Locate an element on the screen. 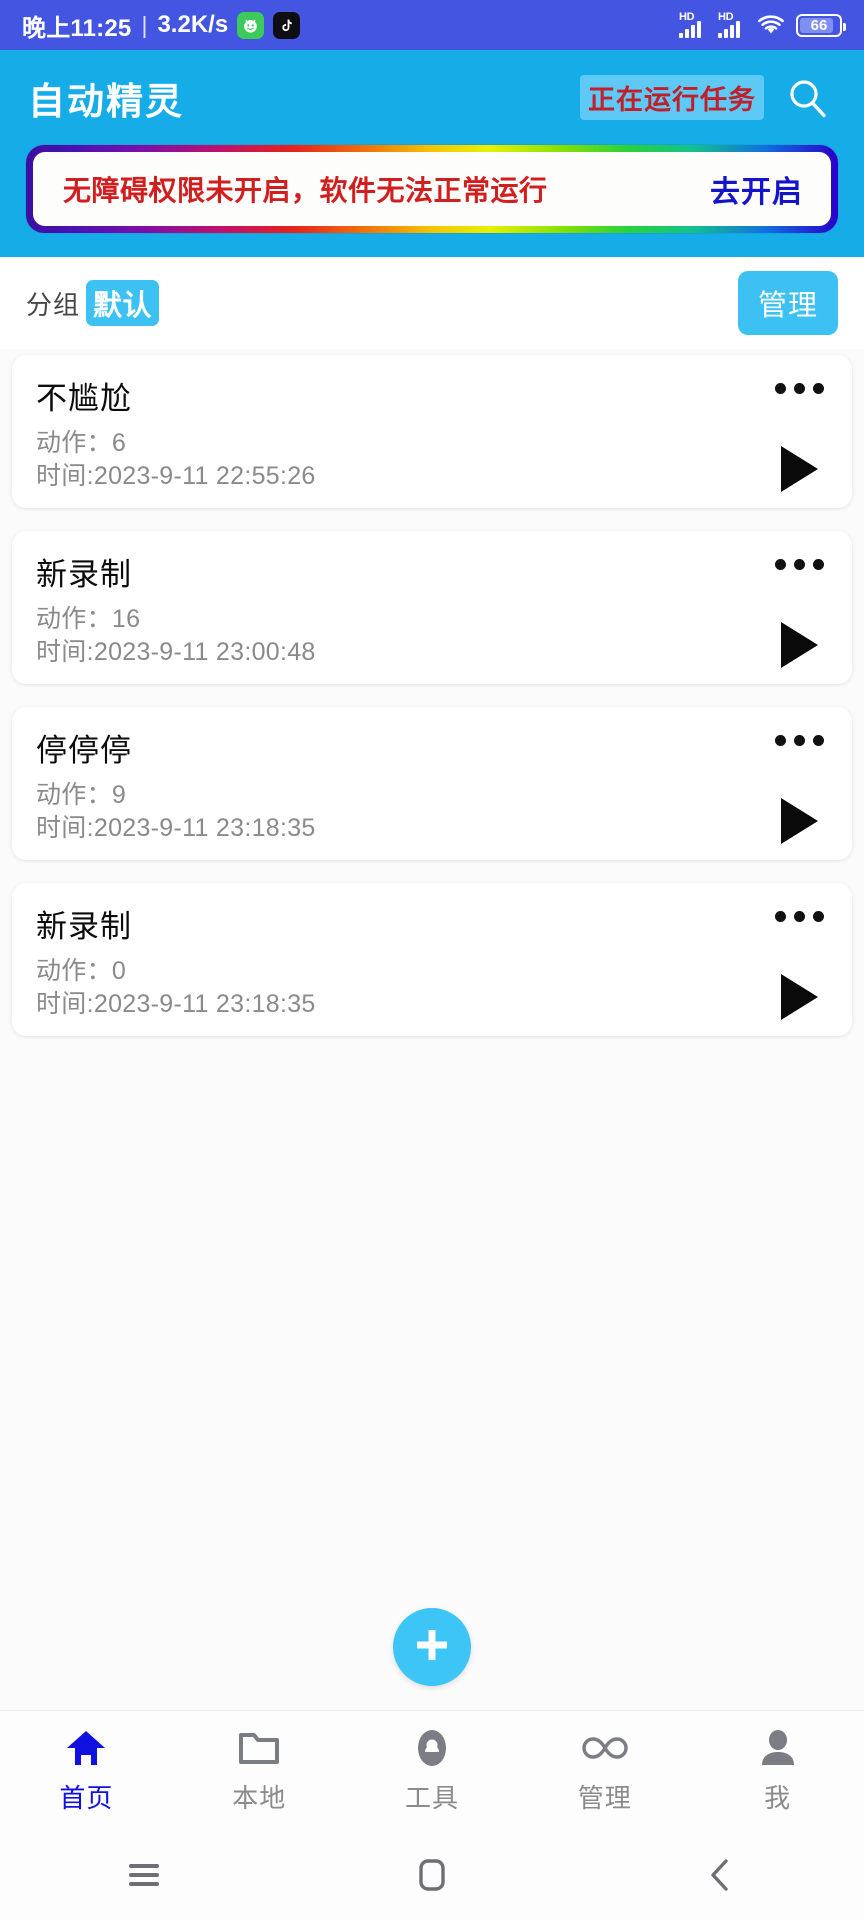 The width and height of the screenshot is (864, 1920). manage-button: 管理 is located at coordinates (787, 303).